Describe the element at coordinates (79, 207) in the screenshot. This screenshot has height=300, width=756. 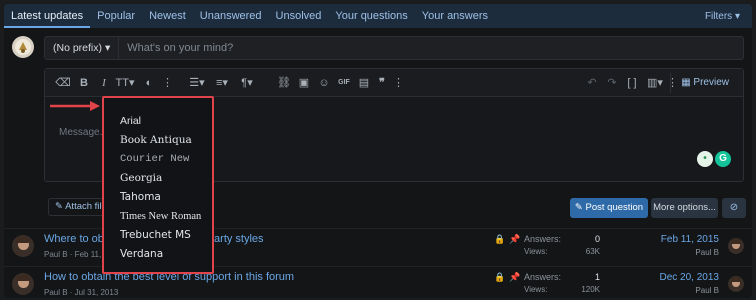
I see `attach-files-button: ✎ Attach files` at that location.